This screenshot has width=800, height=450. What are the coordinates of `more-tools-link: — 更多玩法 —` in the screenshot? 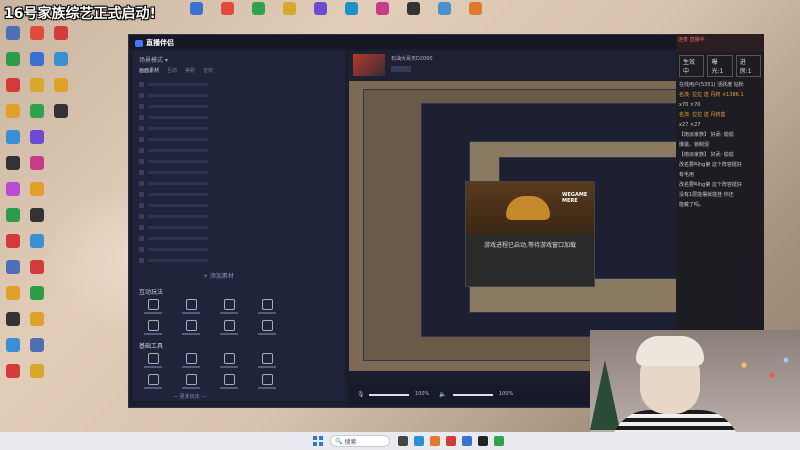 It's located at (189, 396).